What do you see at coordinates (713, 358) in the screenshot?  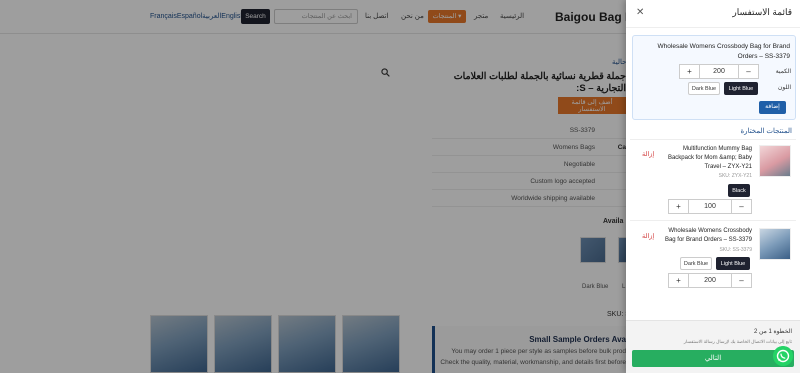 I see `next-button: التالي` at bounding box center [713, 358].